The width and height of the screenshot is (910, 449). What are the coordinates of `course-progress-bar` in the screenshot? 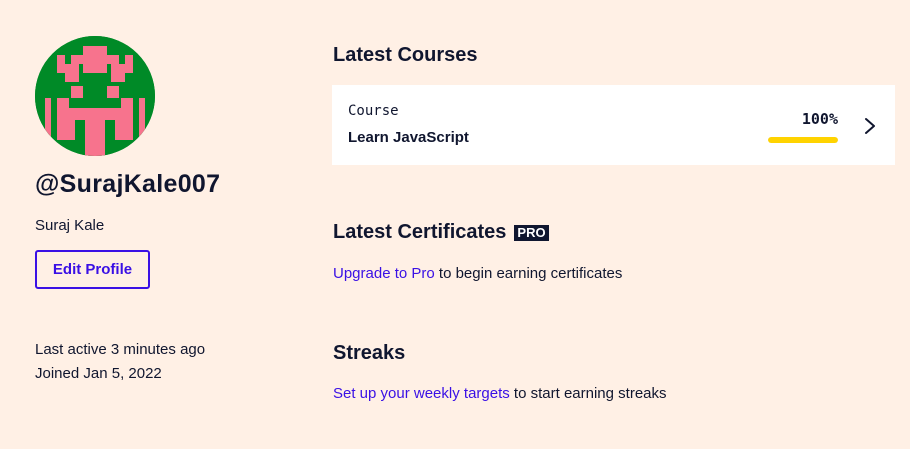 It's located at (803, 140).